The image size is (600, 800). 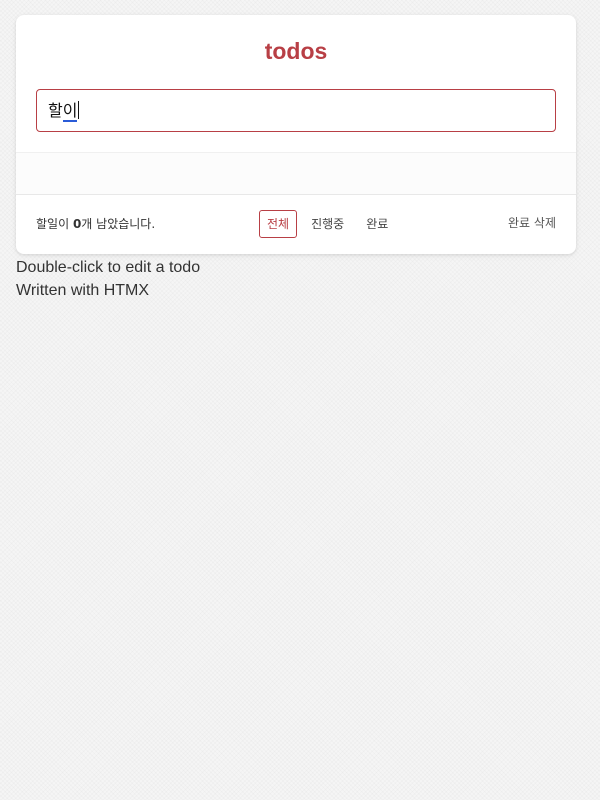 I want to click on filter-all: 전체, so click(x=278, y=224).